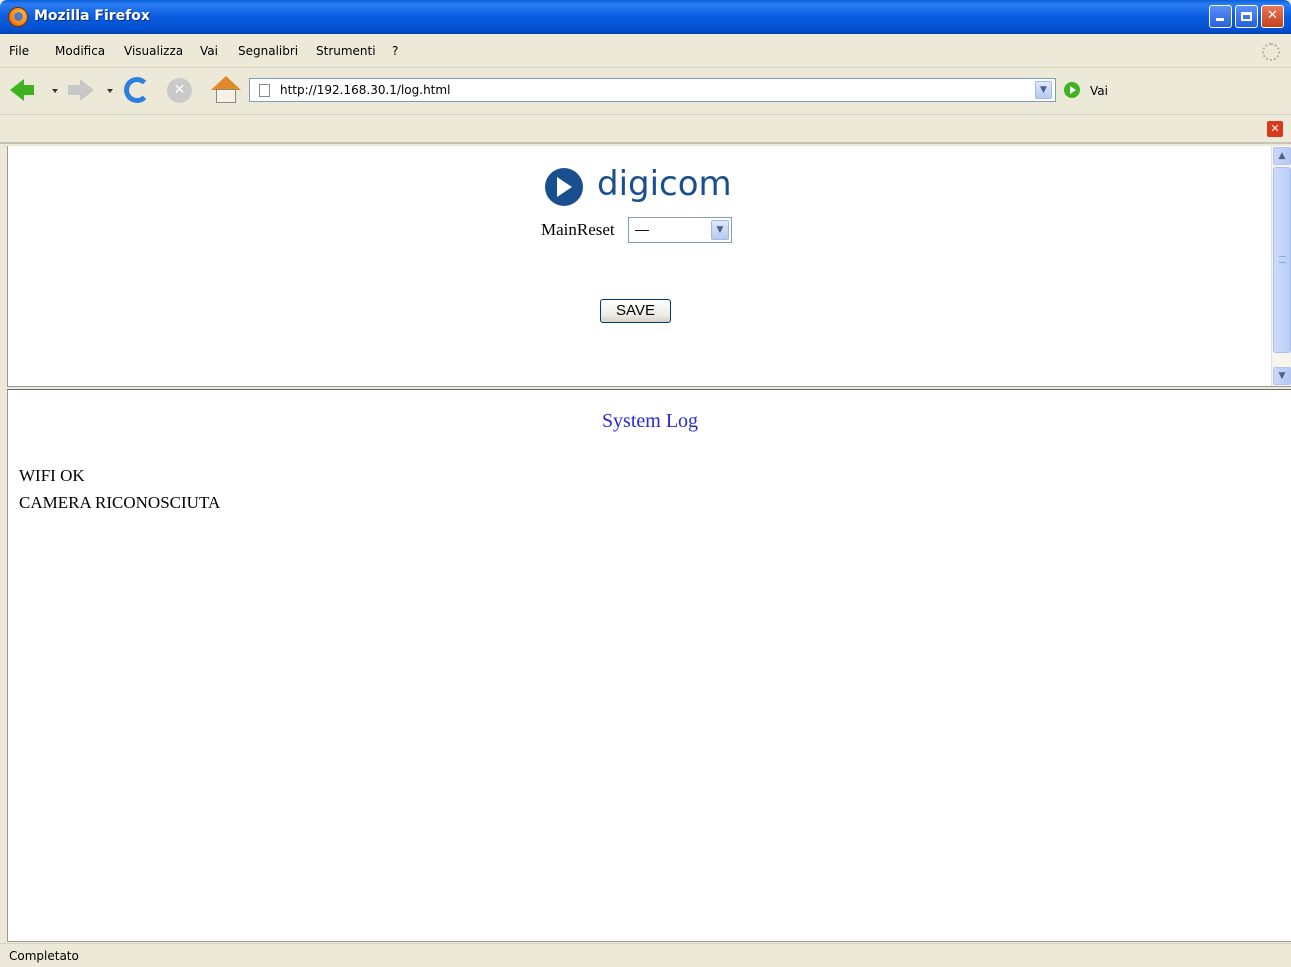 This screenshot has height=967, width=1291. What do you see at coordinates (564, 187) in the screenshot?
I see `logo-arrow-icon` at bounding box center [564, 187].